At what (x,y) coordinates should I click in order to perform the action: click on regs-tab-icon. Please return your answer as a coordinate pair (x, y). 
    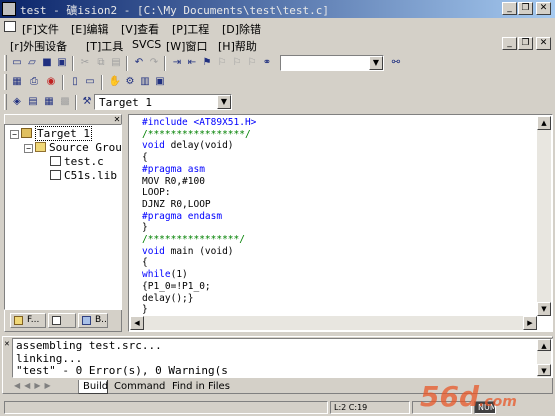
    Looking at the image, I should click on (56, 320).